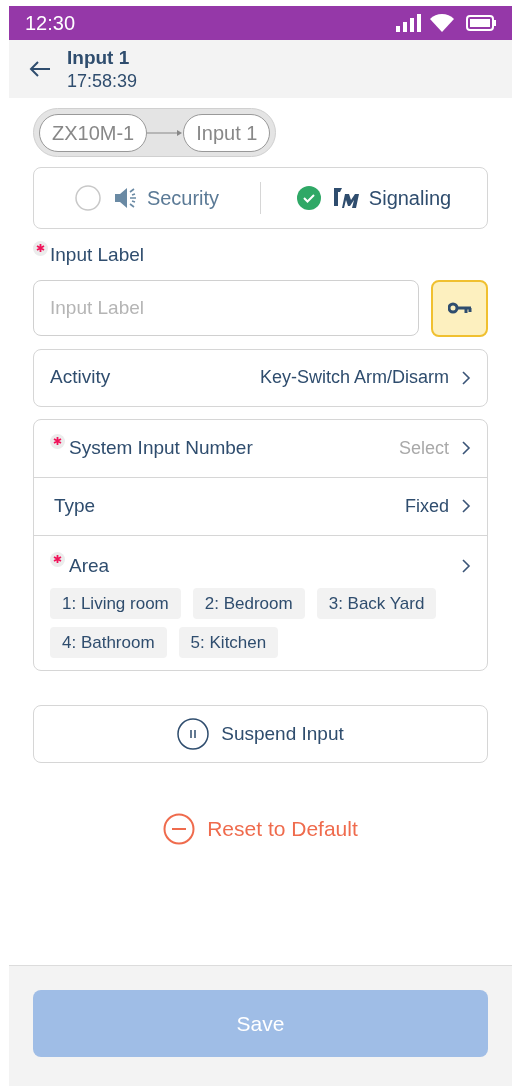 This screenshot has height=1086, width=512. Describe the element at coordinates (376, 603) in the screenshot. I see `area-tag: 3: Back Yard` at that location.